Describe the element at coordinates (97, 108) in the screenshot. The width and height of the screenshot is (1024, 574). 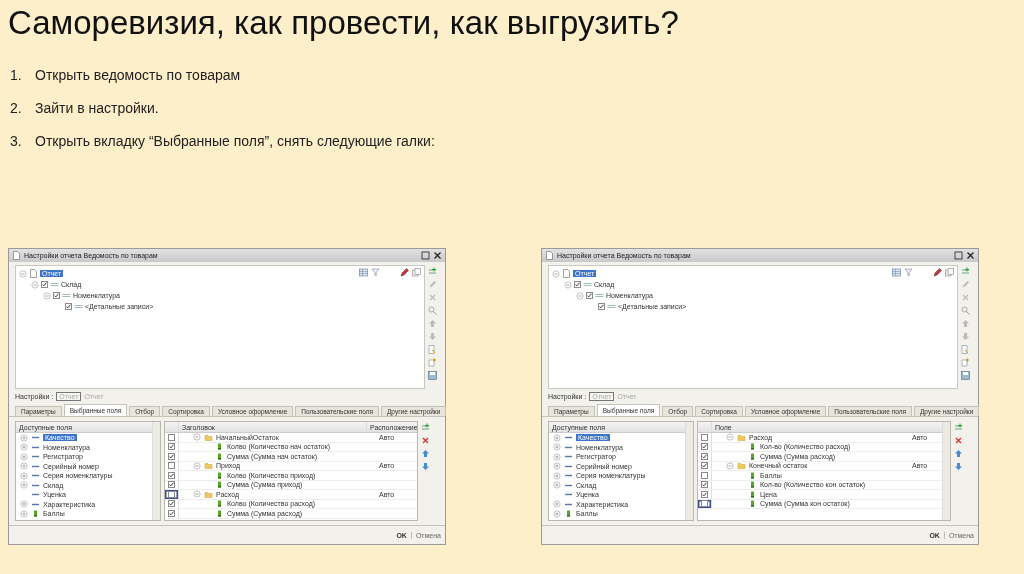
I see `step-text: Зайти в настройки.` at that location.